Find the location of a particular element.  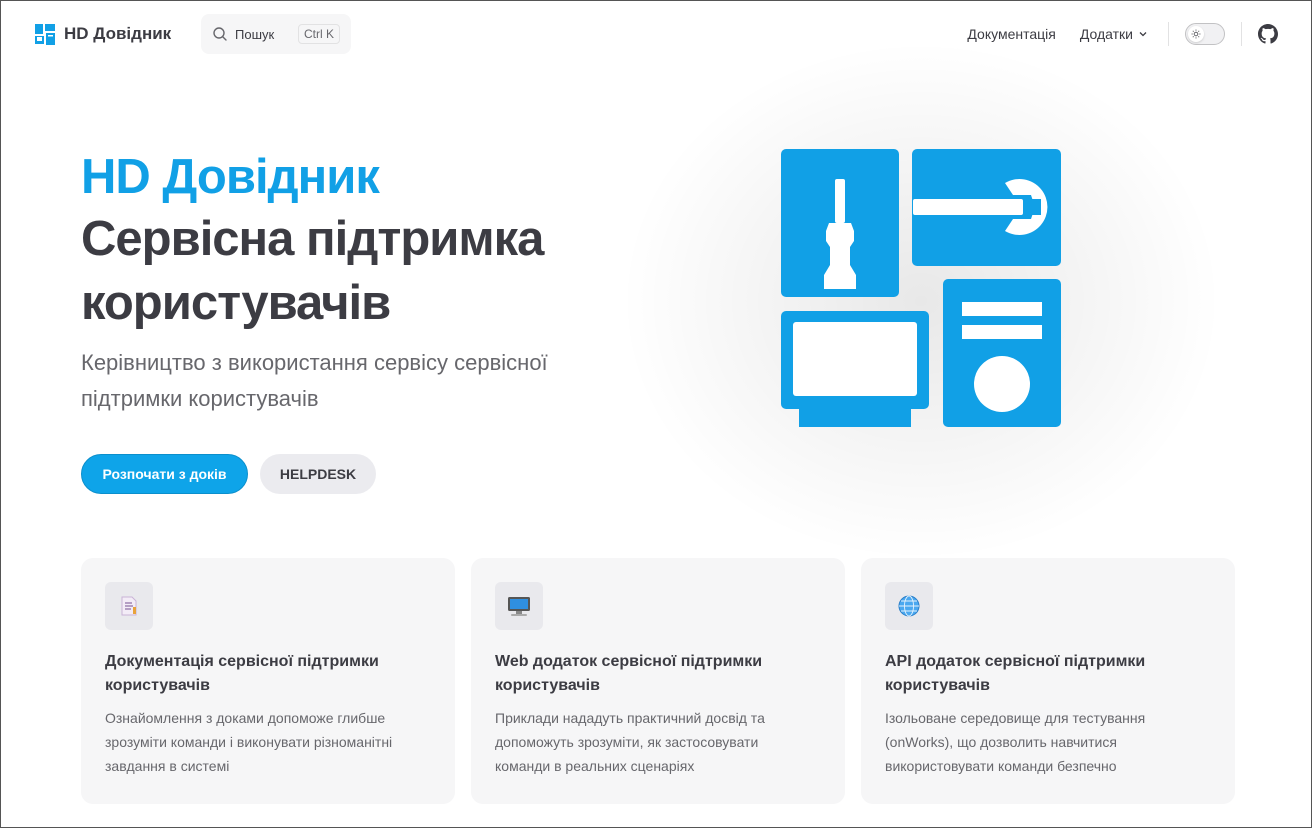

document-icon is located at coordinates (129, 606).